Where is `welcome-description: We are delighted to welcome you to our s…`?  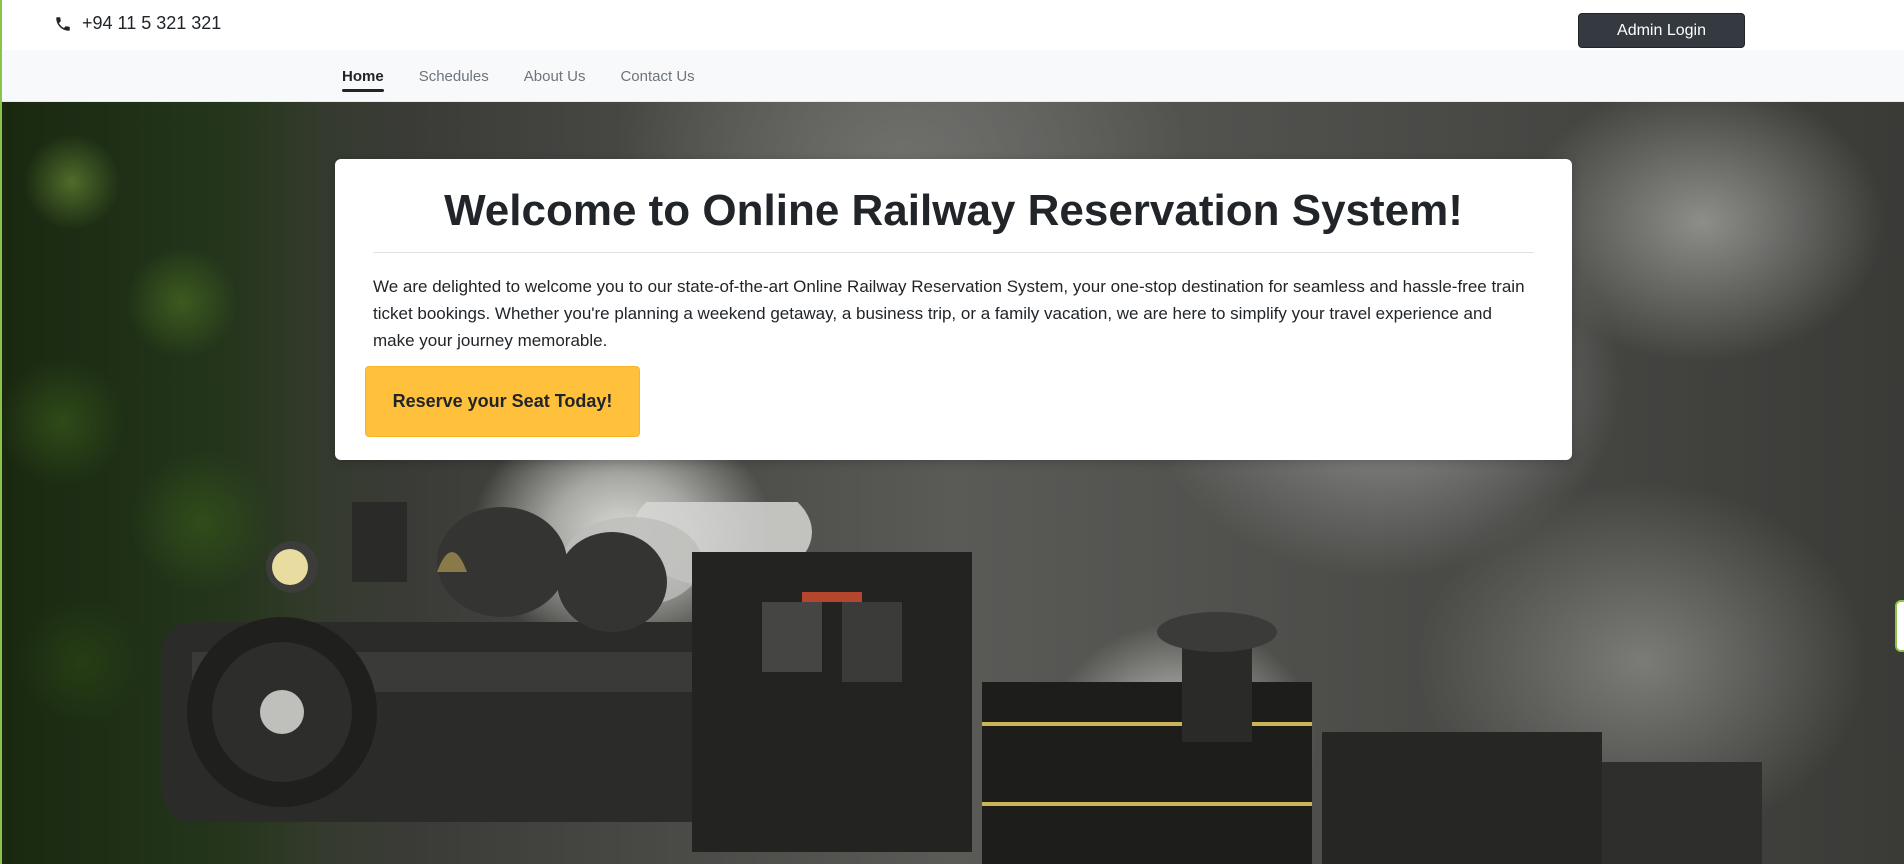
welcome-description: We are delighted to welcome you to our s… is located at coordinates (949, 313).